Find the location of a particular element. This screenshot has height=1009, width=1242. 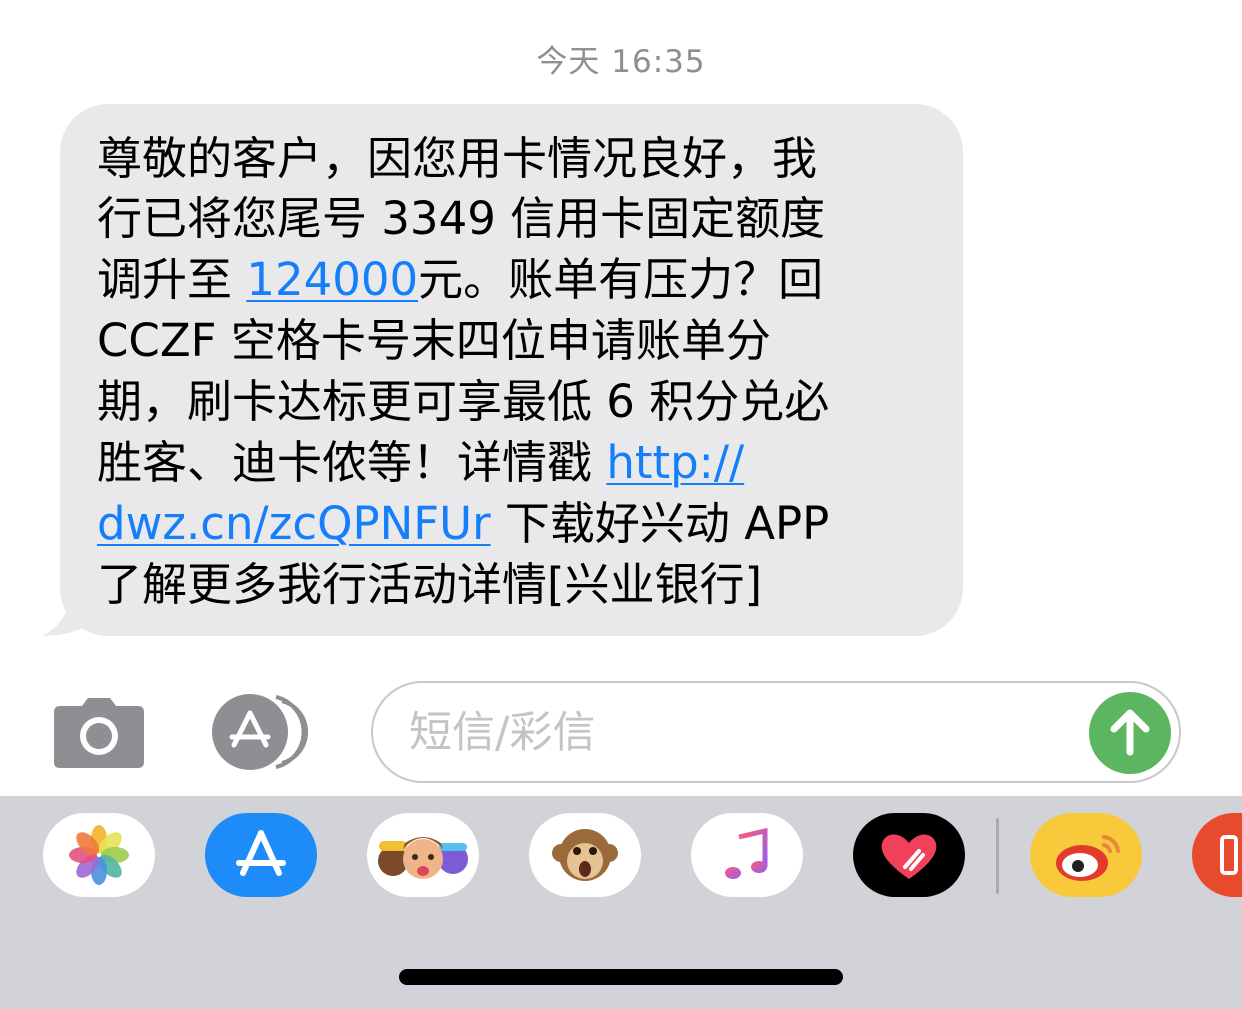

timestamp: 今天 16:35 is located at coordinates (621, 62).